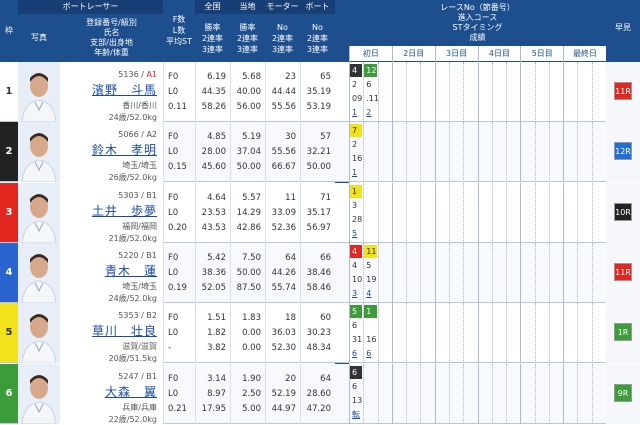  What do you see at coordinates (137, 316) in the screenshot?
I see `racer-reg: 5353 / B2` at bounding box center [137, 316].